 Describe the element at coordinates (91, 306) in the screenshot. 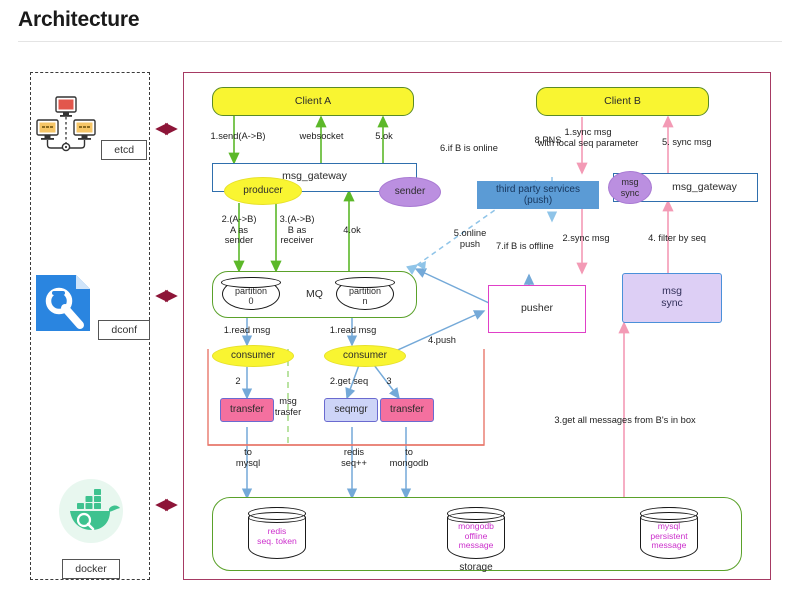

I see `infra-item-dconf: dconf` at that location.